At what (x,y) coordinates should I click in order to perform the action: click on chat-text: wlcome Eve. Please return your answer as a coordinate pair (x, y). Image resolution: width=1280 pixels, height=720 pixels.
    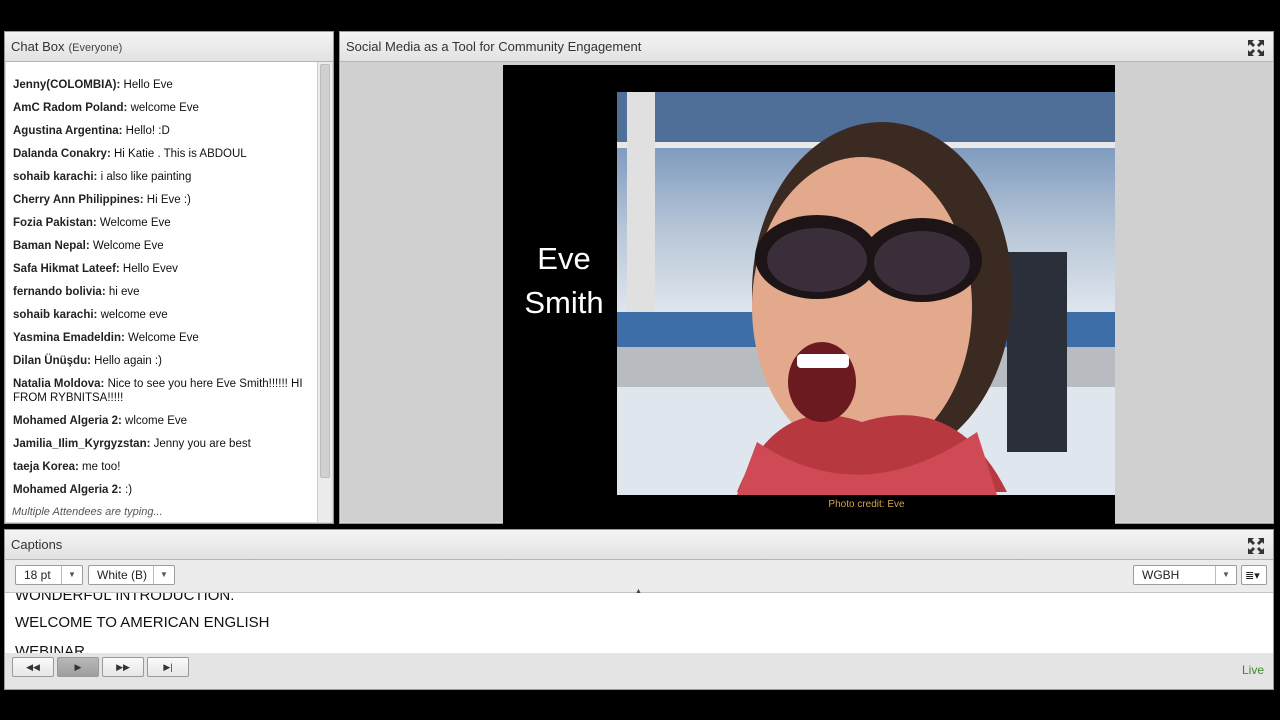
    Looking at the image, I should click on (154, 421).